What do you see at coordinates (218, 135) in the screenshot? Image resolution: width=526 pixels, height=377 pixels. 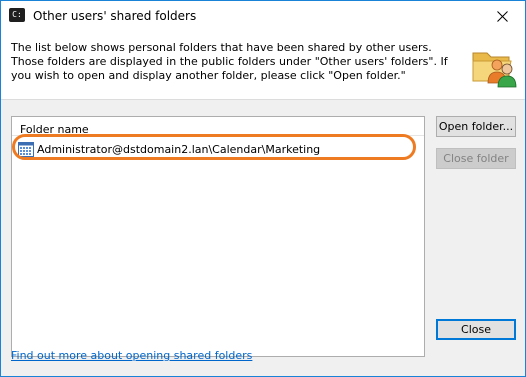 I see `column-header-divider` at bounding box center [218, 135].